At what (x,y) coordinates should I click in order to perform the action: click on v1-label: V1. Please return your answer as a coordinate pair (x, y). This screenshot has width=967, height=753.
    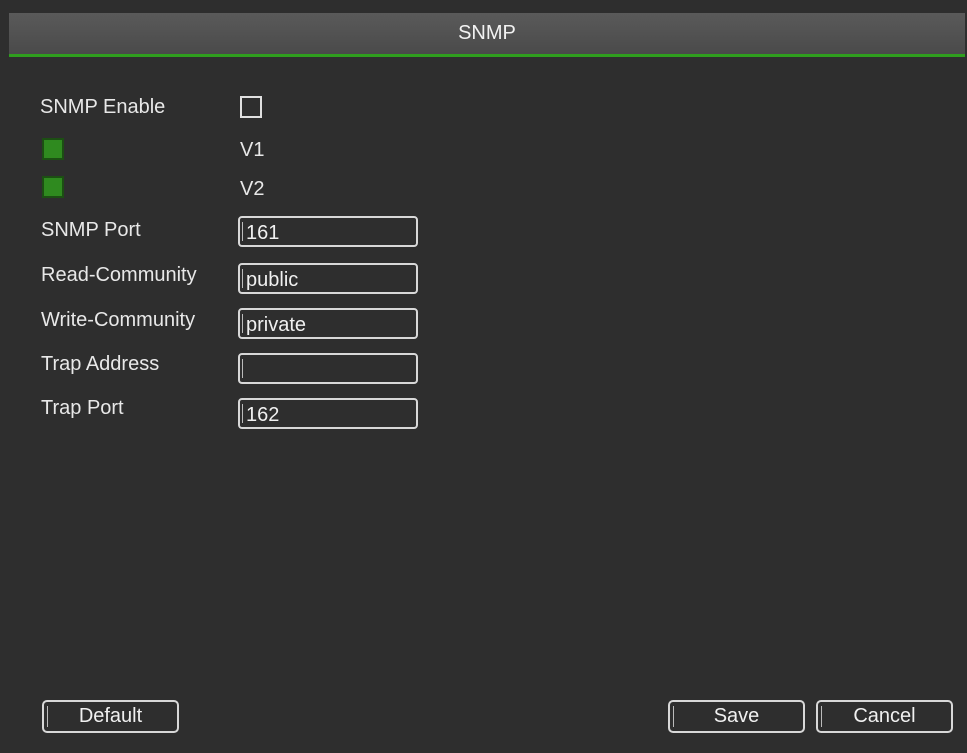
    Looking at the image, I should click on (252, 150).